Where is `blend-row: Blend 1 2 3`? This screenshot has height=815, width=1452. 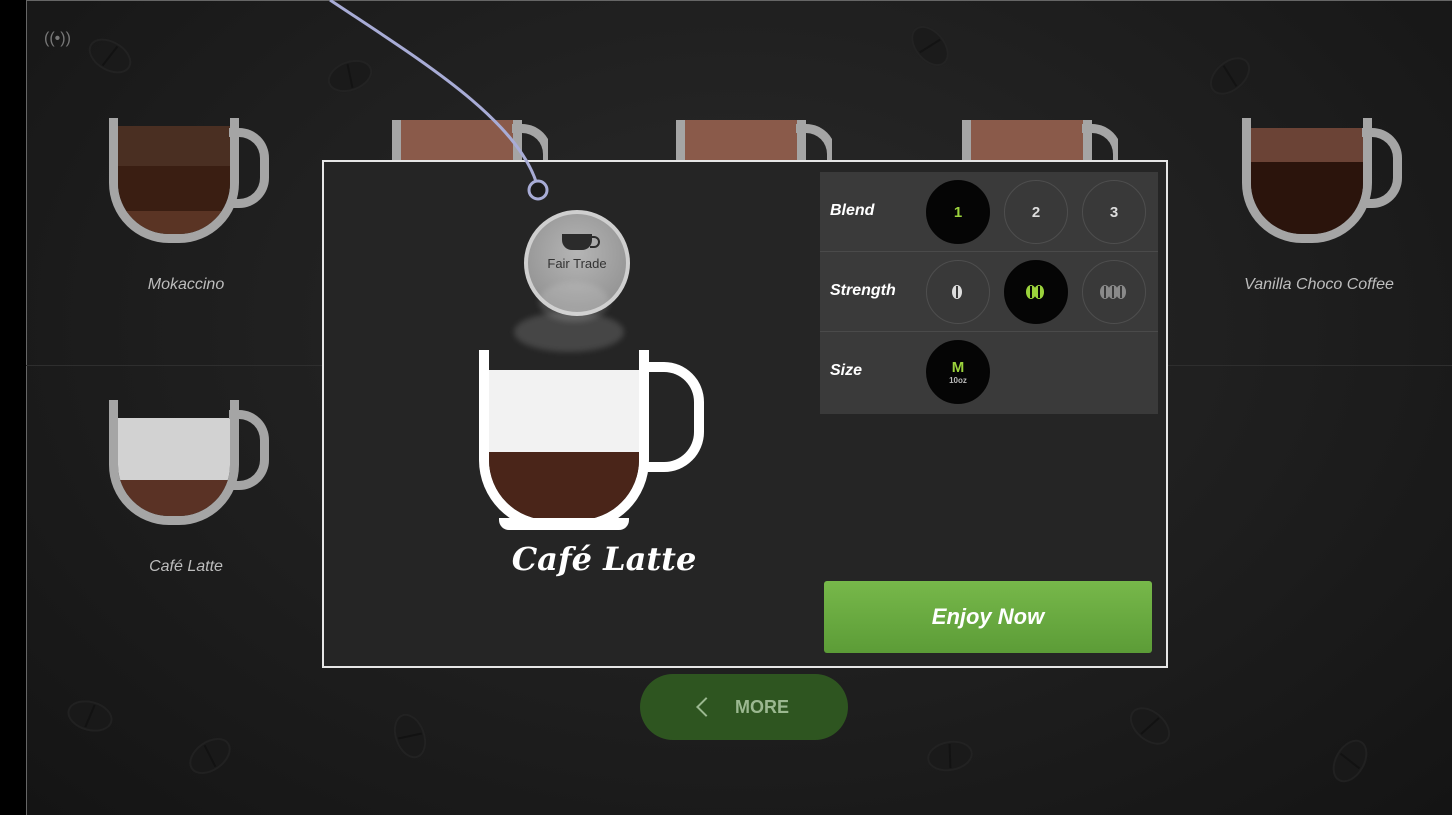
blend-row: Blend 1 2 3 is located at coordinates (989, 212).